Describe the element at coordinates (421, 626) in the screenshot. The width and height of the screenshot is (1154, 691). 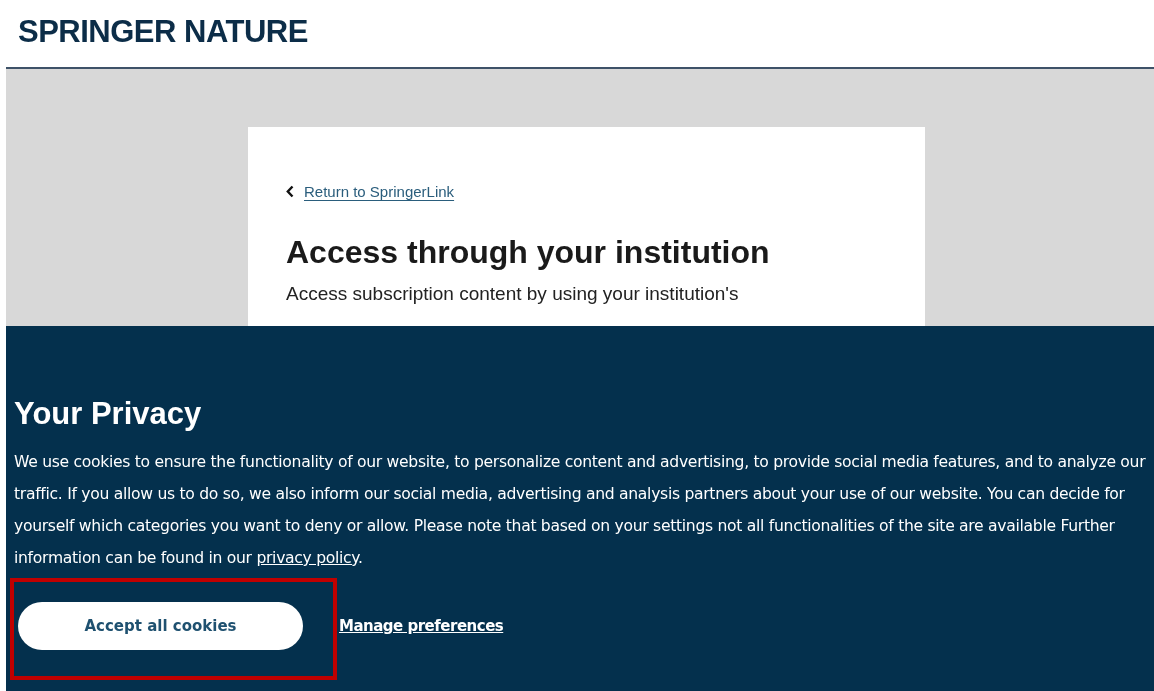
I see `manage-preferences-link: Manage preferences` at that location.